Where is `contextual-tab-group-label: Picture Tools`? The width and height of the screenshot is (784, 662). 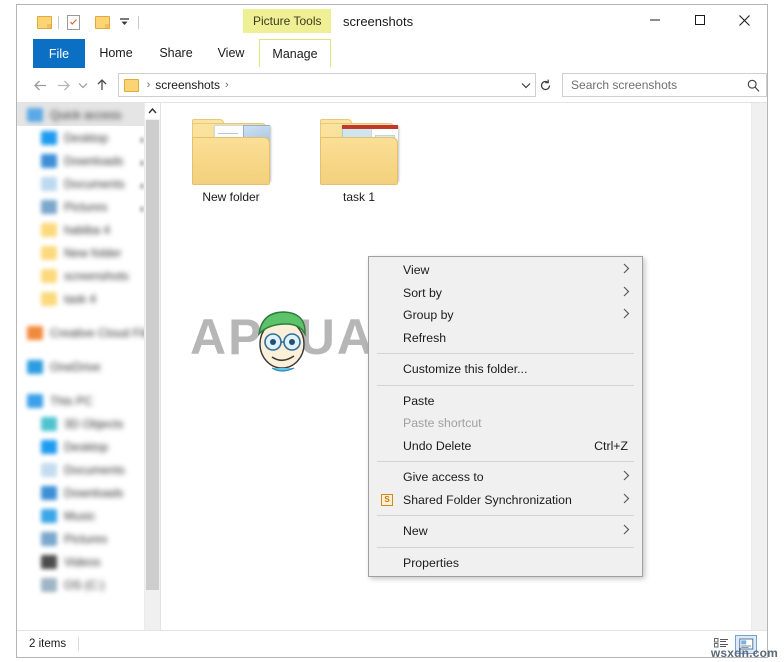
contextual-tab-group-label: Picture Tools is located at coordinates (287, 21).